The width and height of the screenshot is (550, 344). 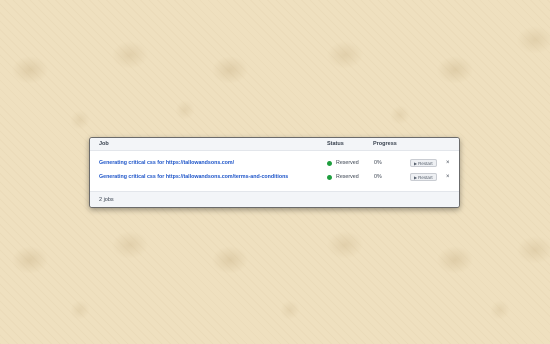 I want to click on column-header-status: Status, so click(x=335, y=144).